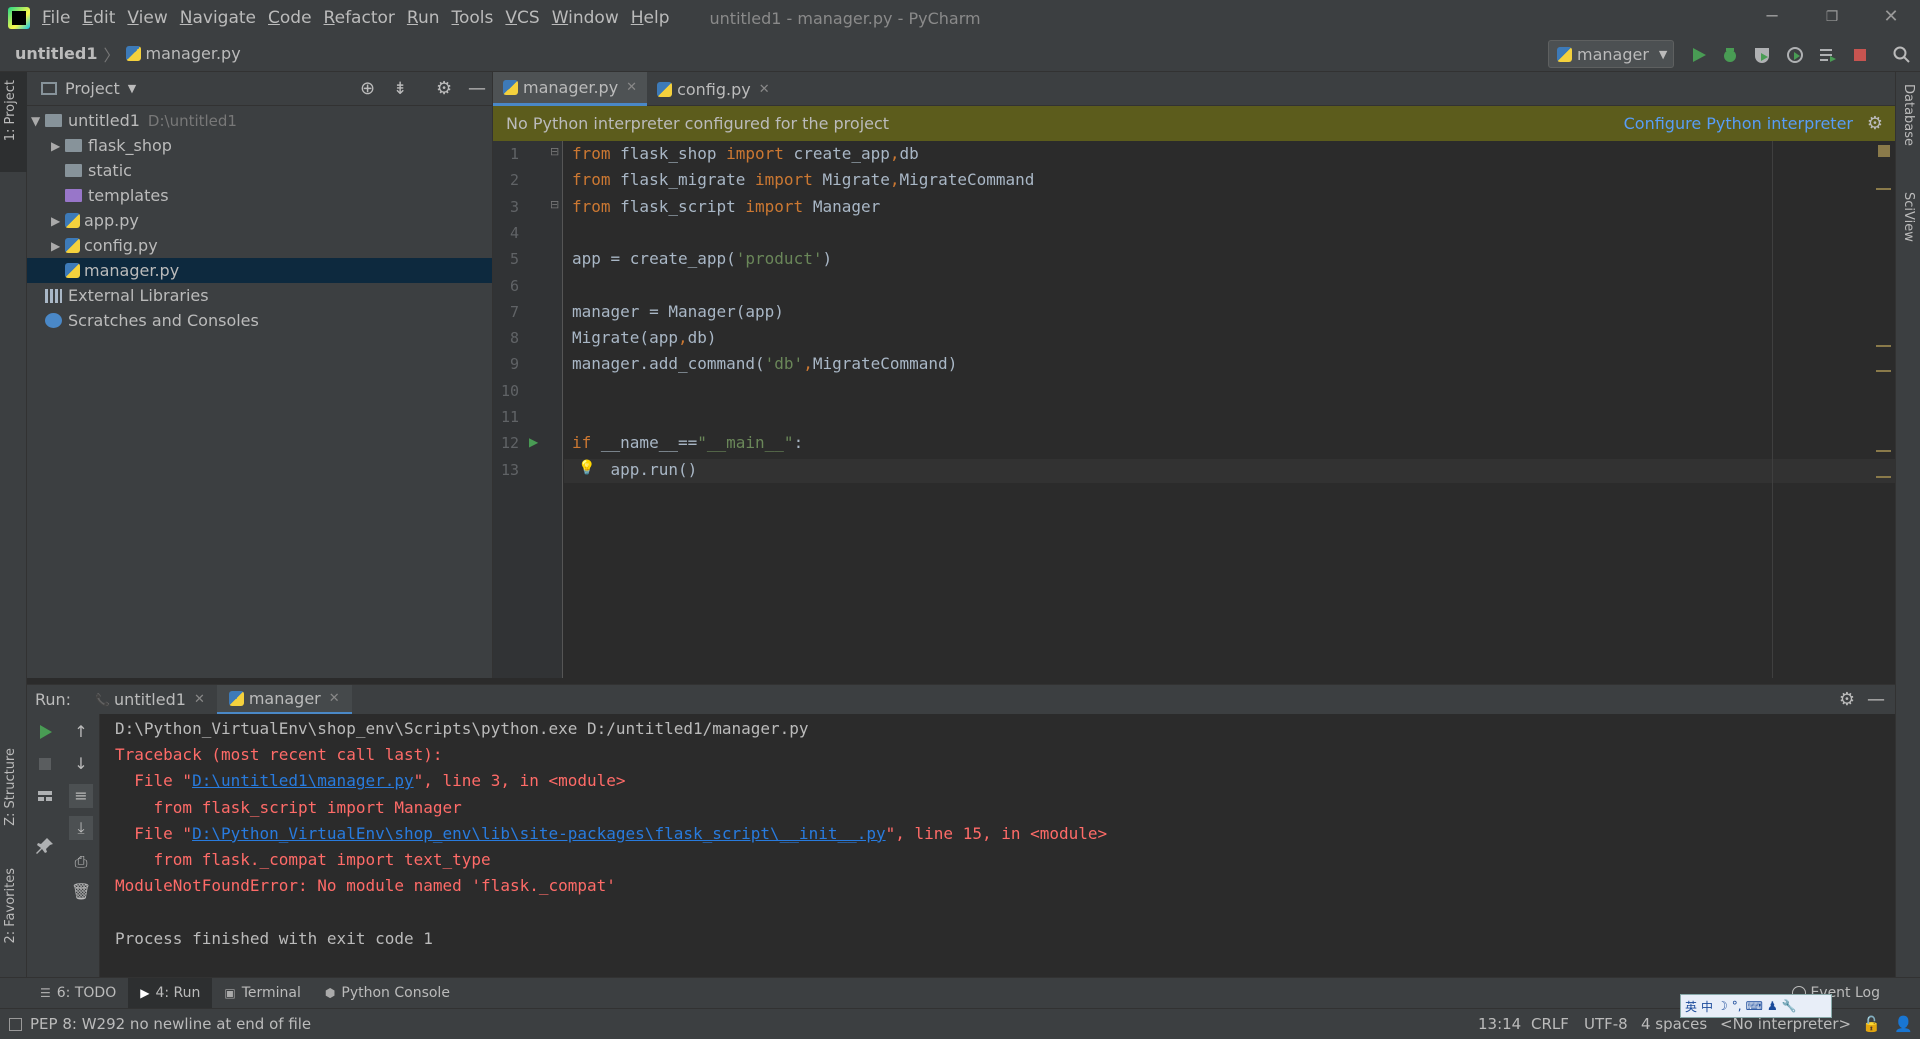 The width and height of the screenshot is (1920, 1039). I want to click on menu-tools: Tools, so click(478, 18).